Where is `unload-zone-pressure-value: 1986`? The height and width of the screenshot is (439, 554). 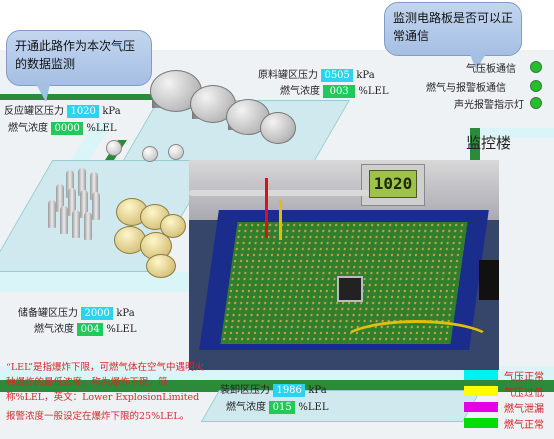
unload-zone-pressure-value: 1986 is located at coordinates (289, 390).